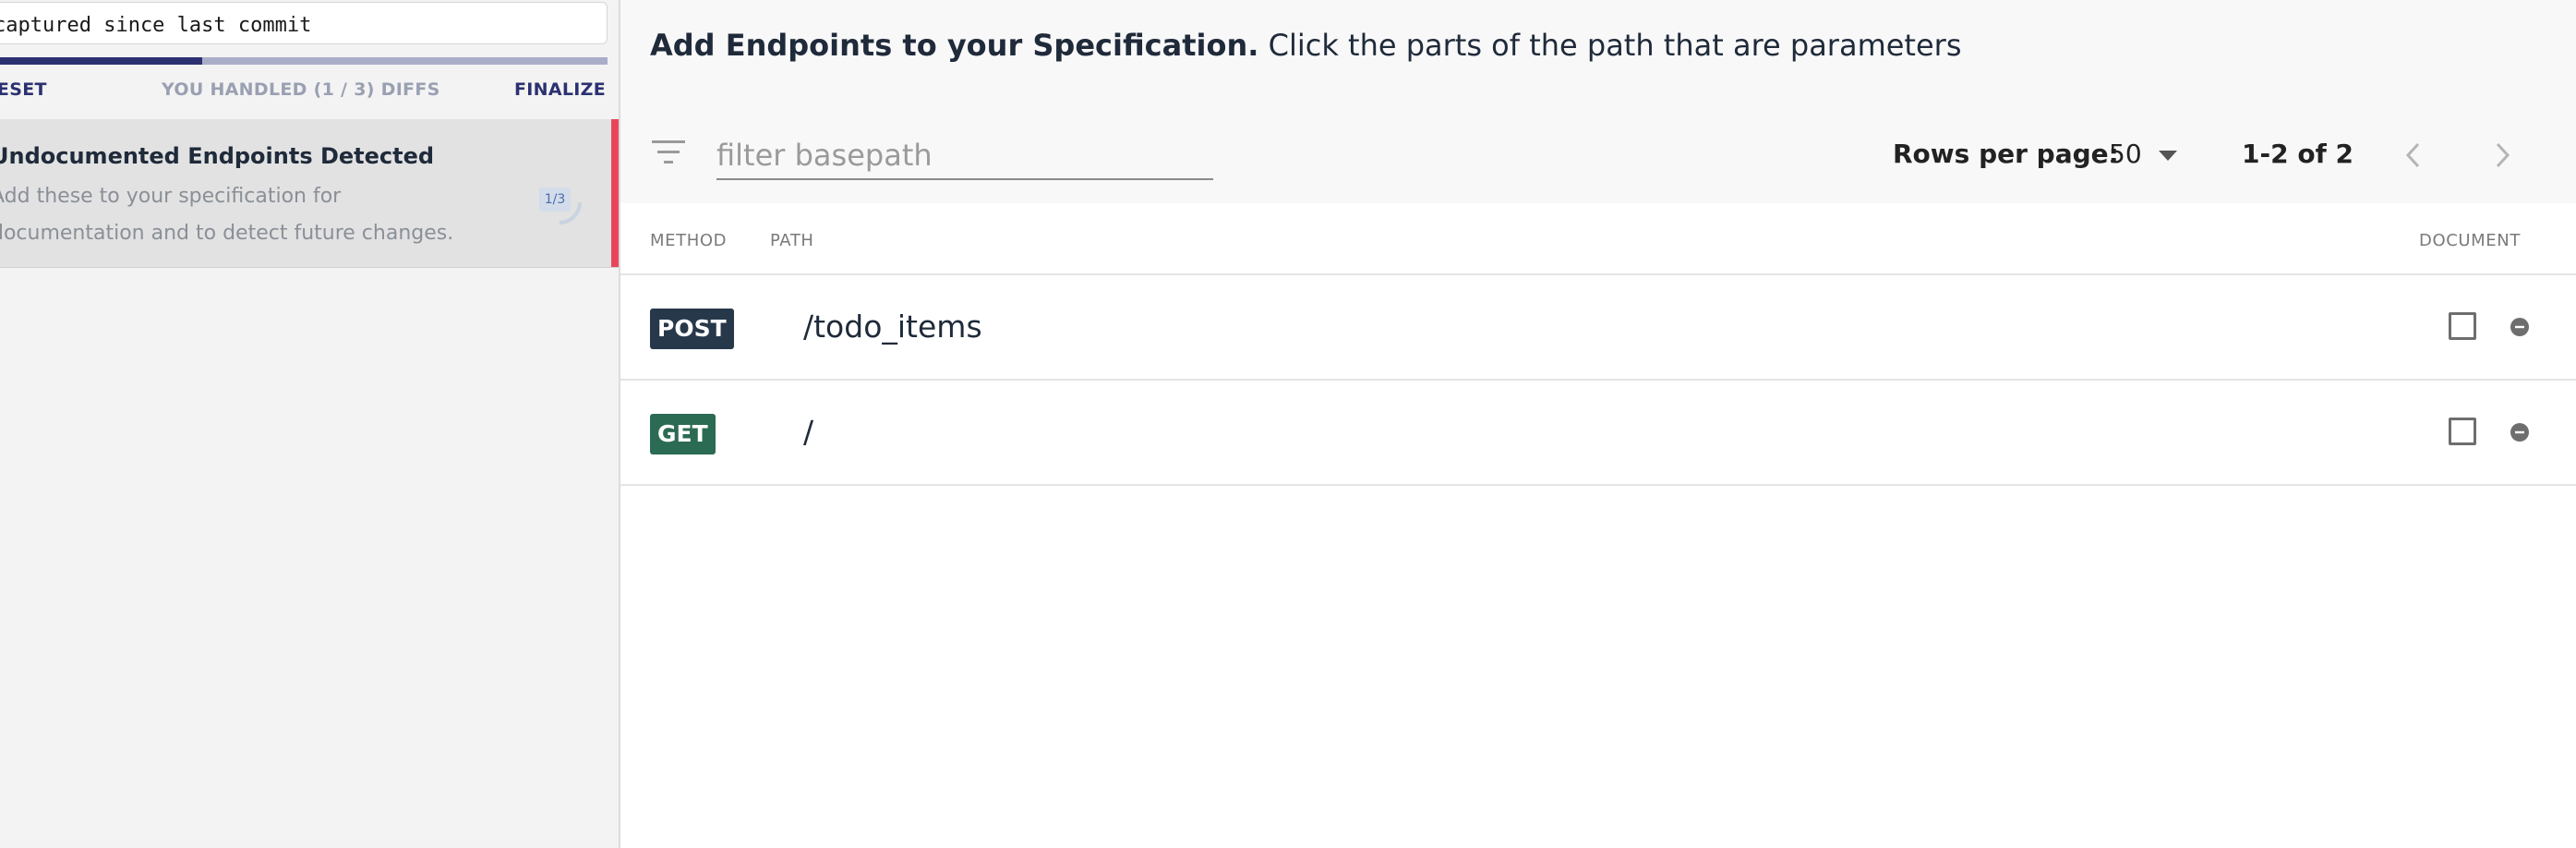 The width and height of the screenshot is (2576, 848). What do you see at coordinates (156, 25) in the screenshot?
I see `capture-label: captured since last commit` at bounding box center [156, 25].